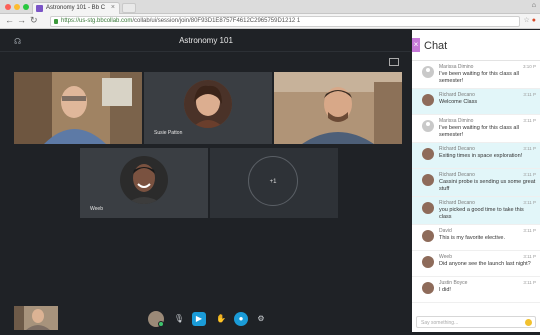 The width and height of the screenshot is (540, 335). I want to click on chat-text: Did anyone see the launch last night?, so click(485, 264).